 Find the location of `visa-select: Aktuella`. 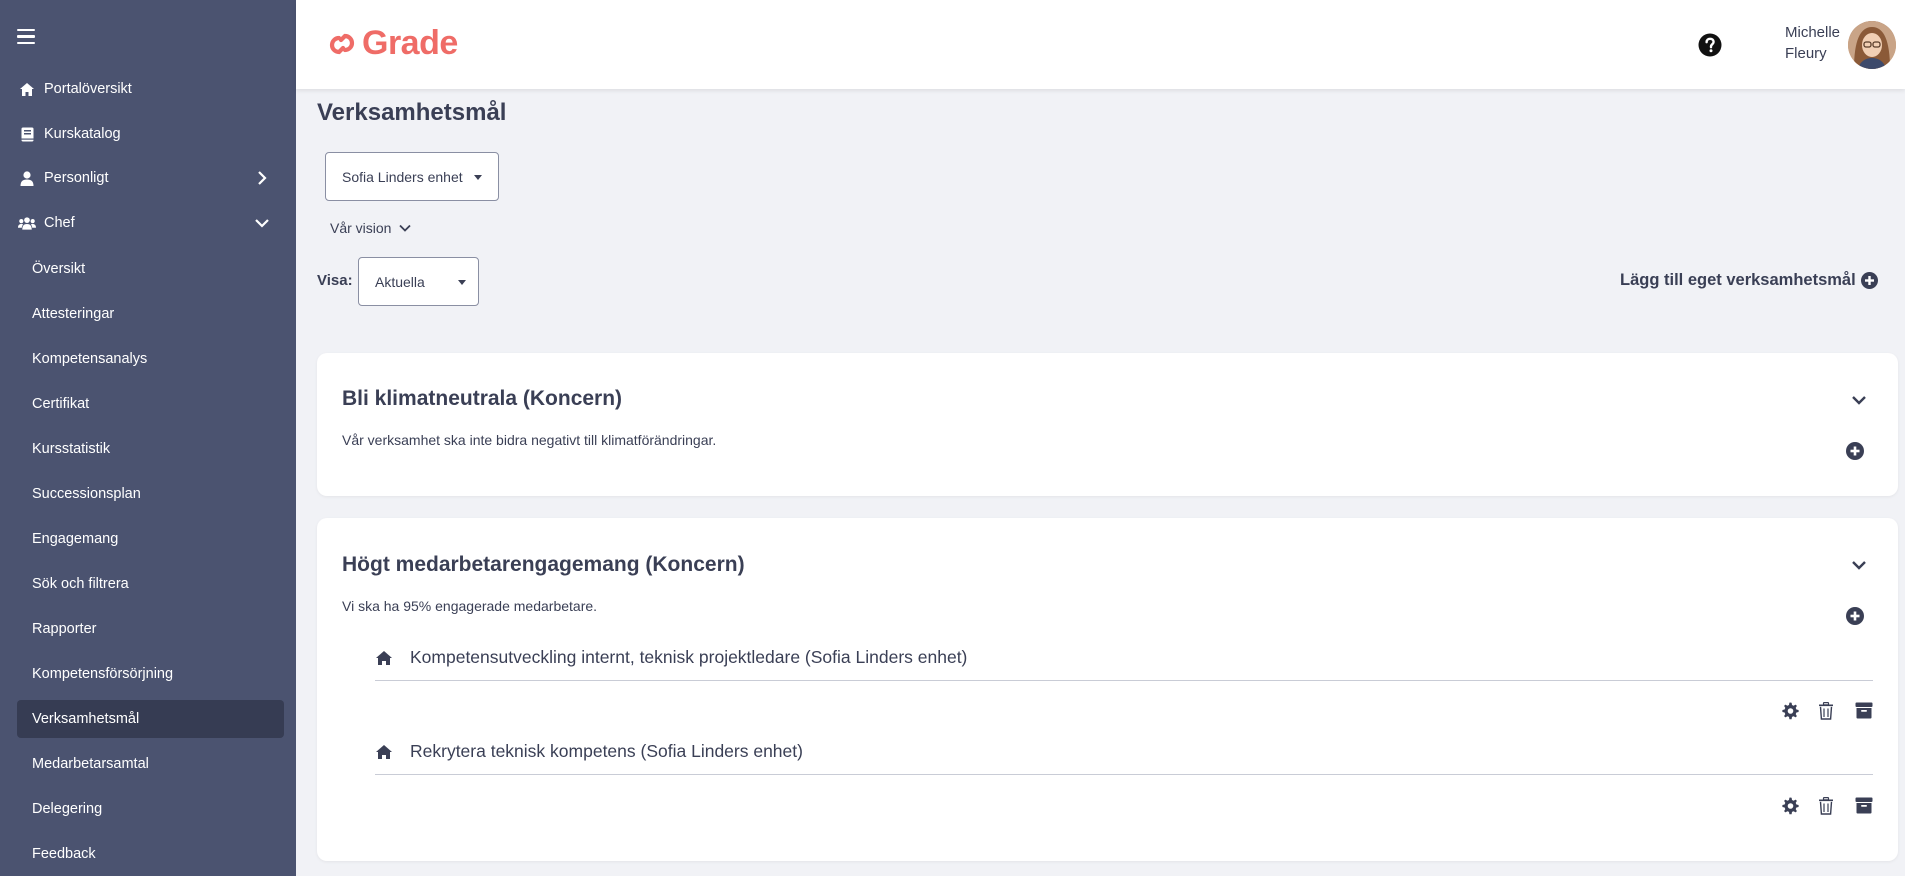

visa-select: Aktuella is located at coordinates (418, 281).